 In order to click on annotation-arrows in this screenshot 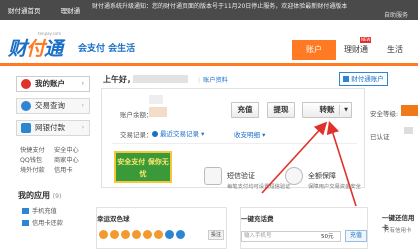, I will do `click(309, 163)`.